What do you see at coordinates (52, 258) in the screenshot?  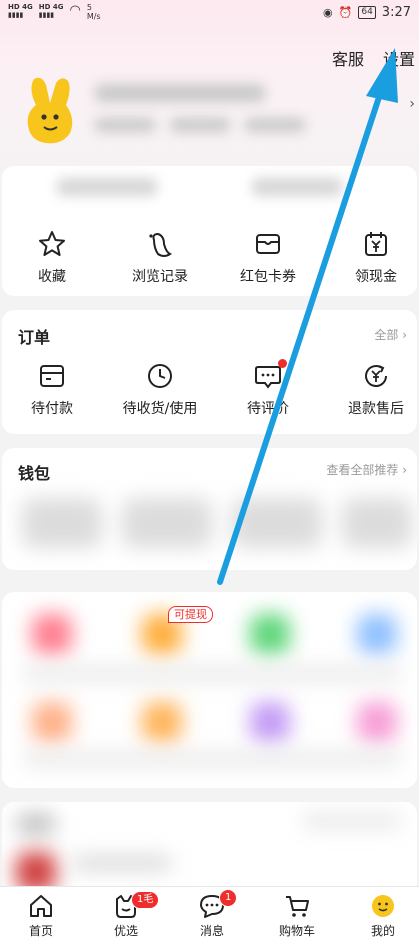 I see `favorites-button: 收藏` at bounding box center [52, 258].